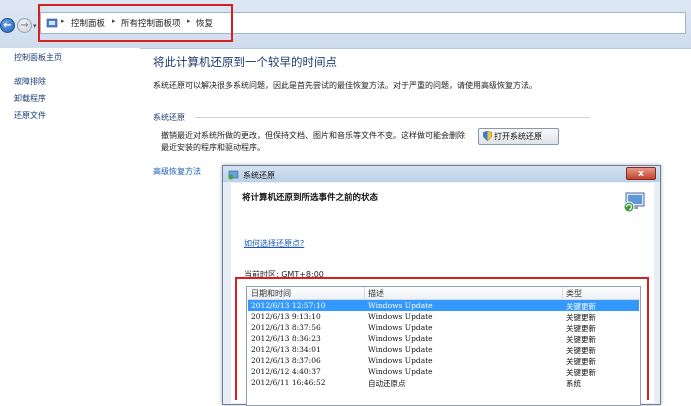 The height and width of the screenshot is (406, 691). What do you see at coordinates (169, 117) in the screenshot?
I see `system-restore-section-label: 系统还原` at bounding box center [169, 117].